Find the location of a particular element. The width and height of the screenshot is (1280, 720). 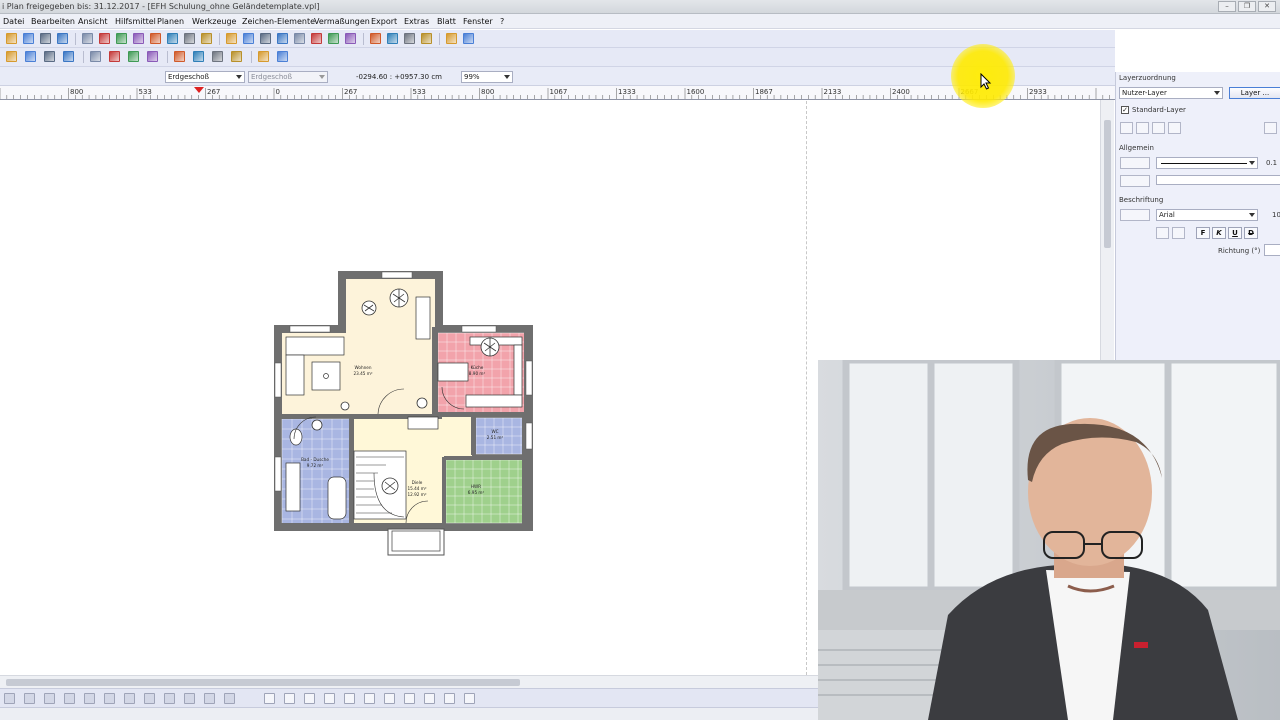

ortho-icon is located at coordinates (133, 56).